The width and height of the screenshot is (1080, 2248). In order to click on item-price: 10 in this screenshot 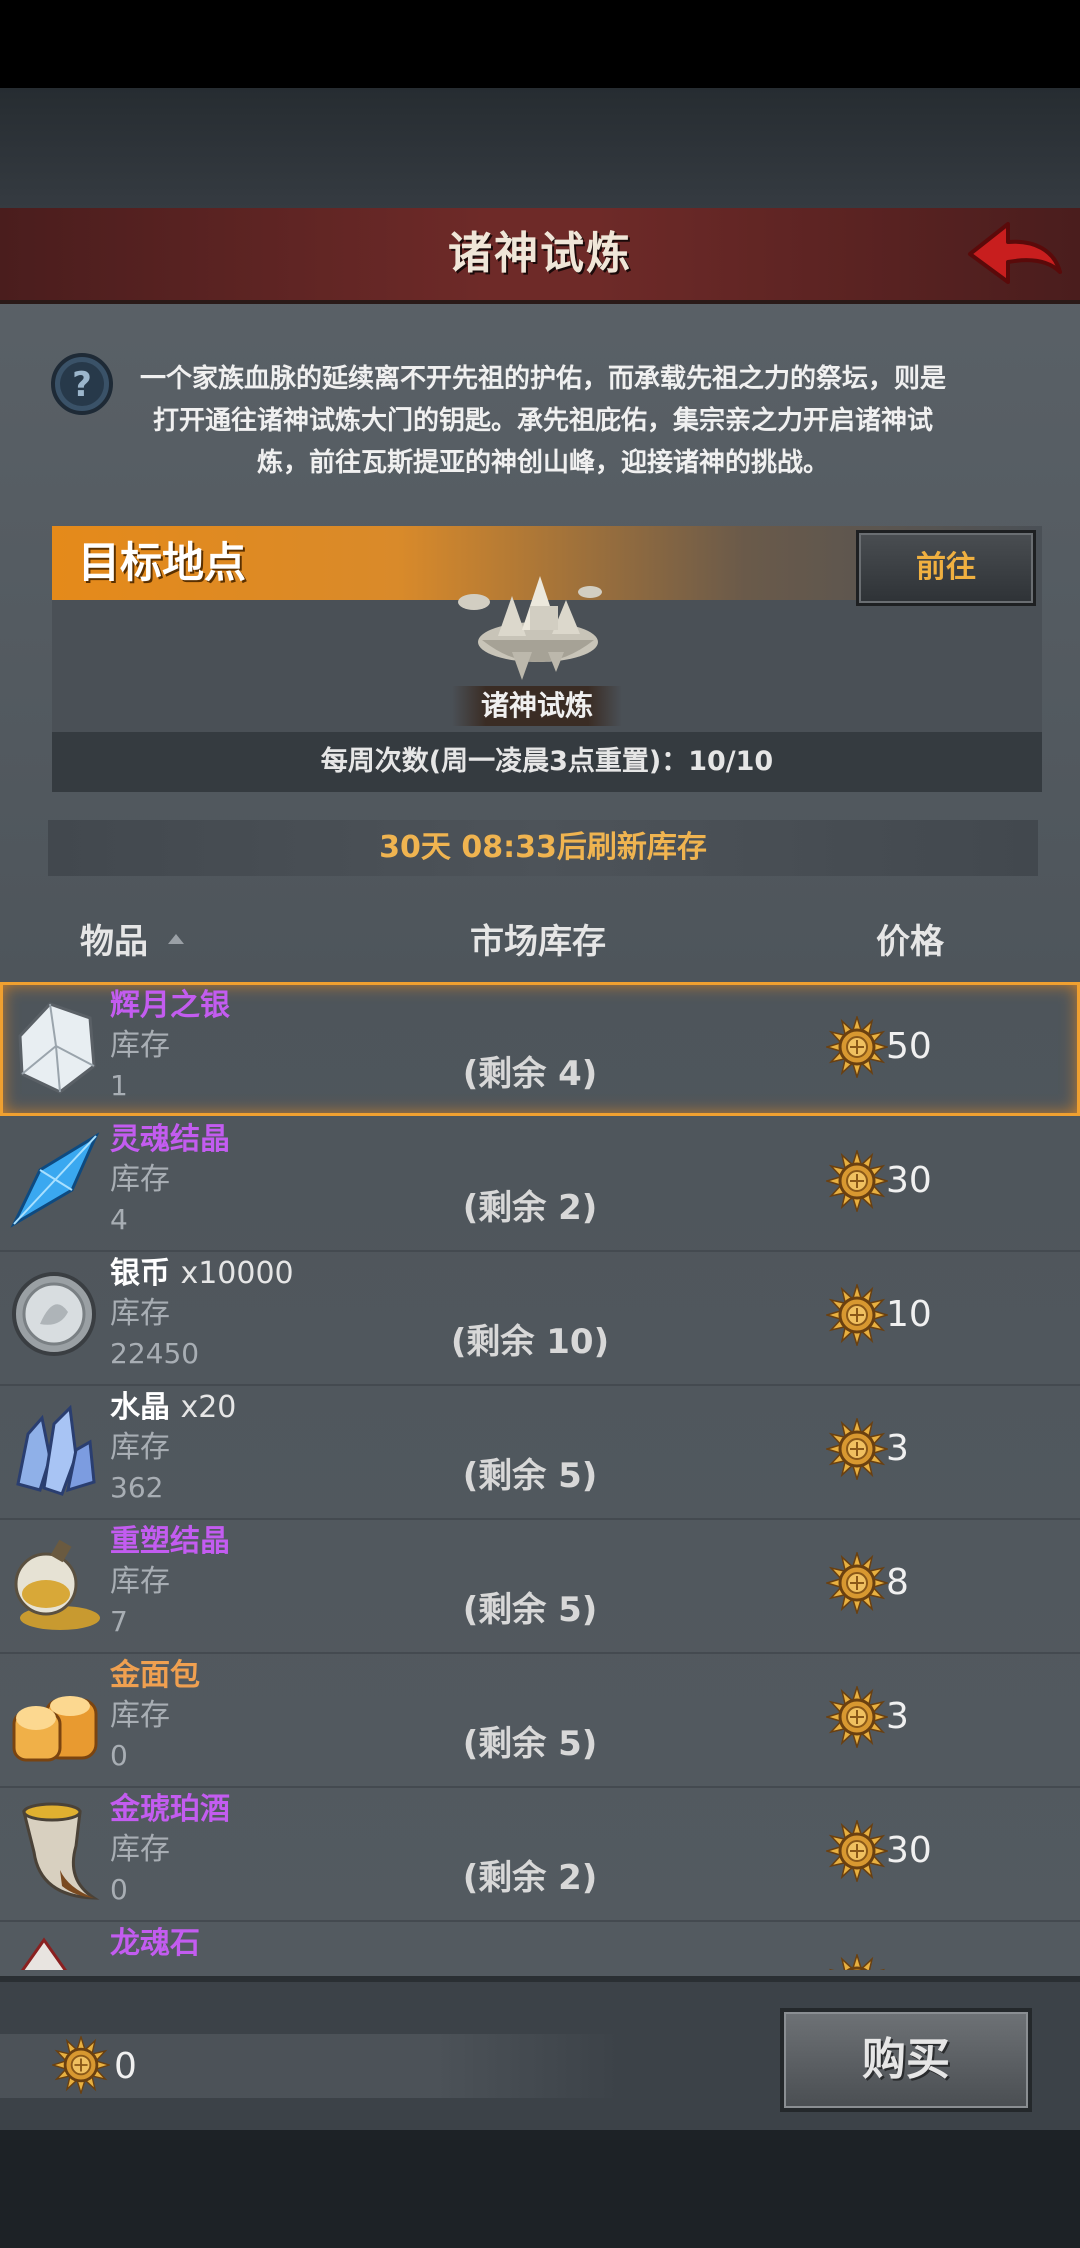, I will do `click(909, 1314)`.